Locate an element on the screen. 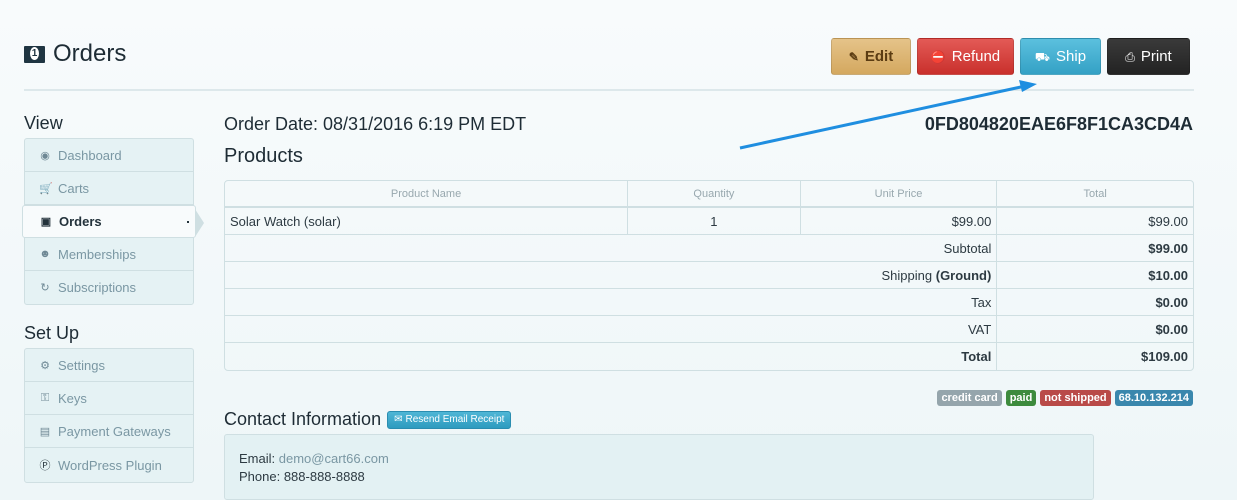 Image resolution: width=1237 pixels, height=500 pixels. contact-phone-line: Phone: 888-888-8888 is located at coordinates (659, 477).